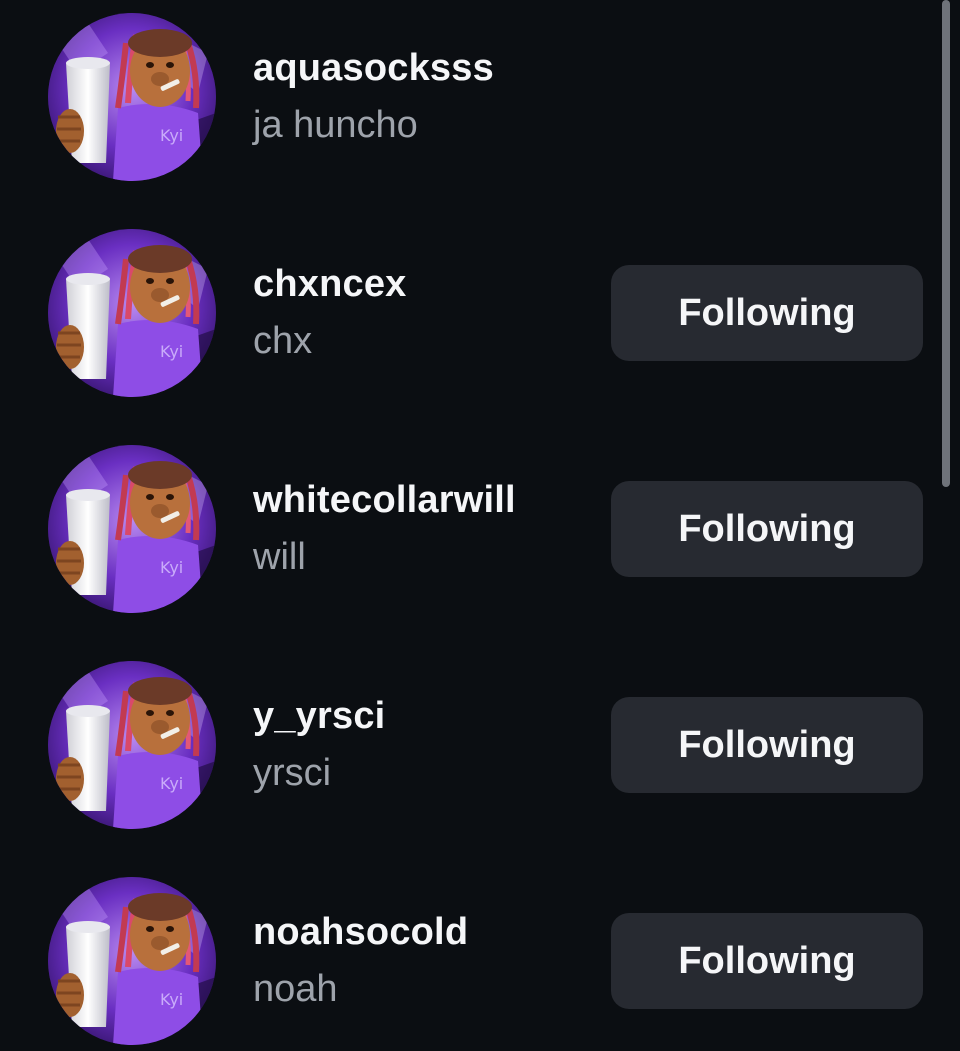 This screenshot has height=1051, width=960. What do you see at coordinates (423, 528) in the screenshot?
I see `account-text: whitecollarwill will` at bounding box center [423, 528].